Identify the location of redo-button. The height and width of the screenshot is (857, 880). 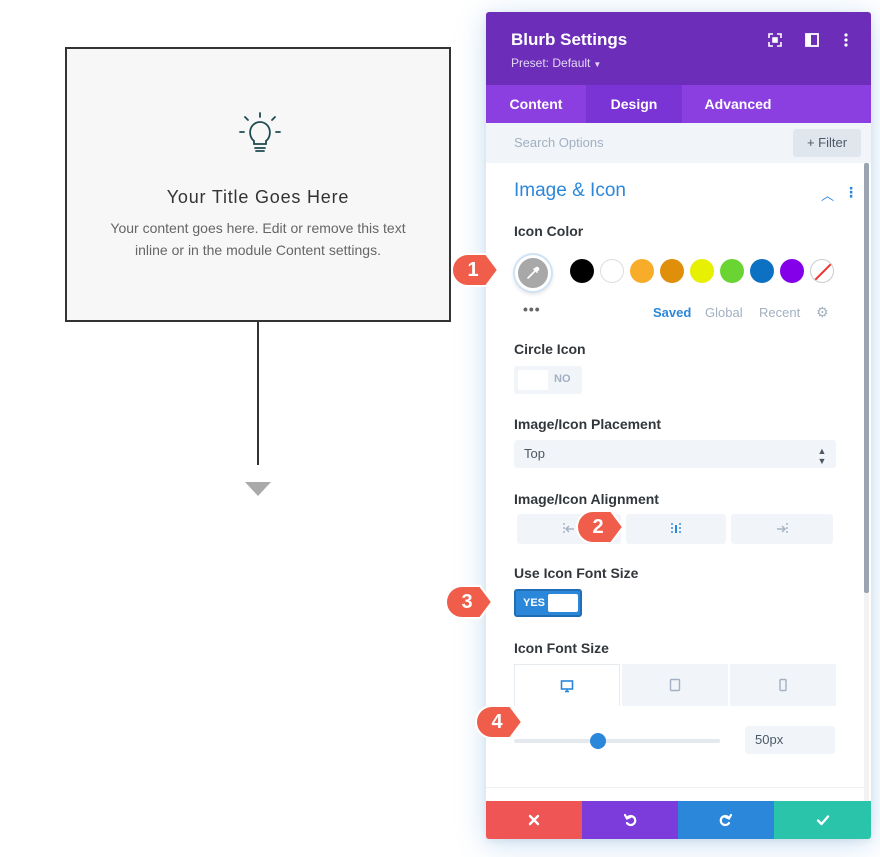
(726, 820).